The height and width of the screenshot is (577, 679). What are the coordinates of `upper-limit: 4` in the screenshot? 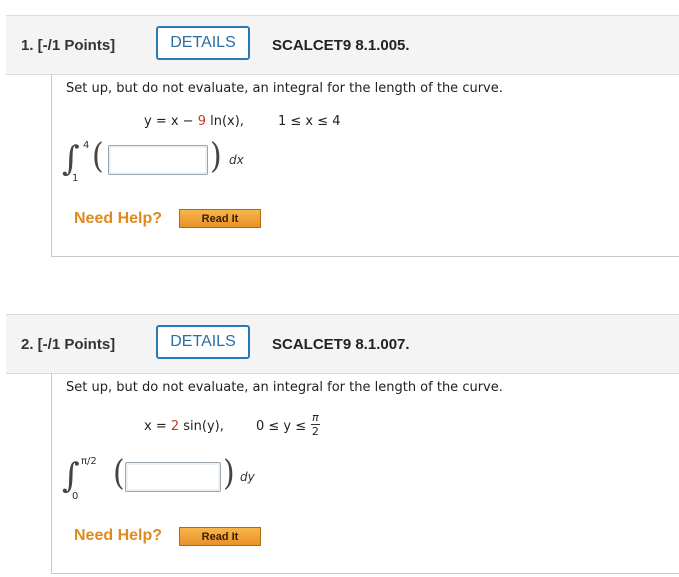 It's located at (86, 145).